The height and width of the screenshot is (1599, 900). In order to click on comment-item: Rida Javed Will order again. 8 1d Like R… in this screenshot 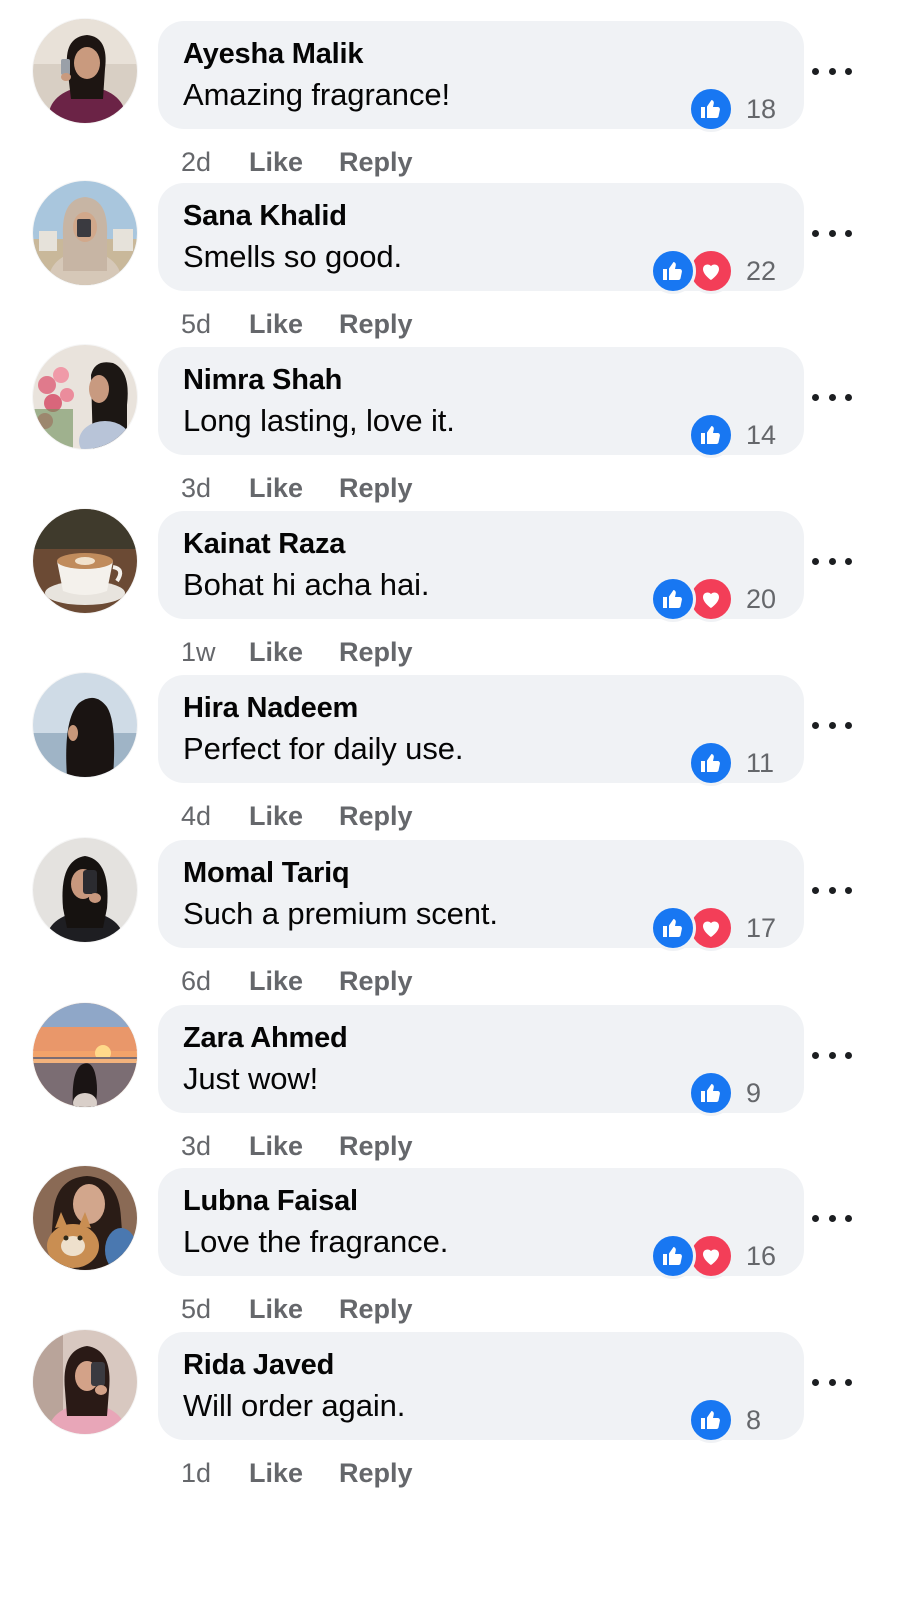, I will do `click(450, 1412)`.